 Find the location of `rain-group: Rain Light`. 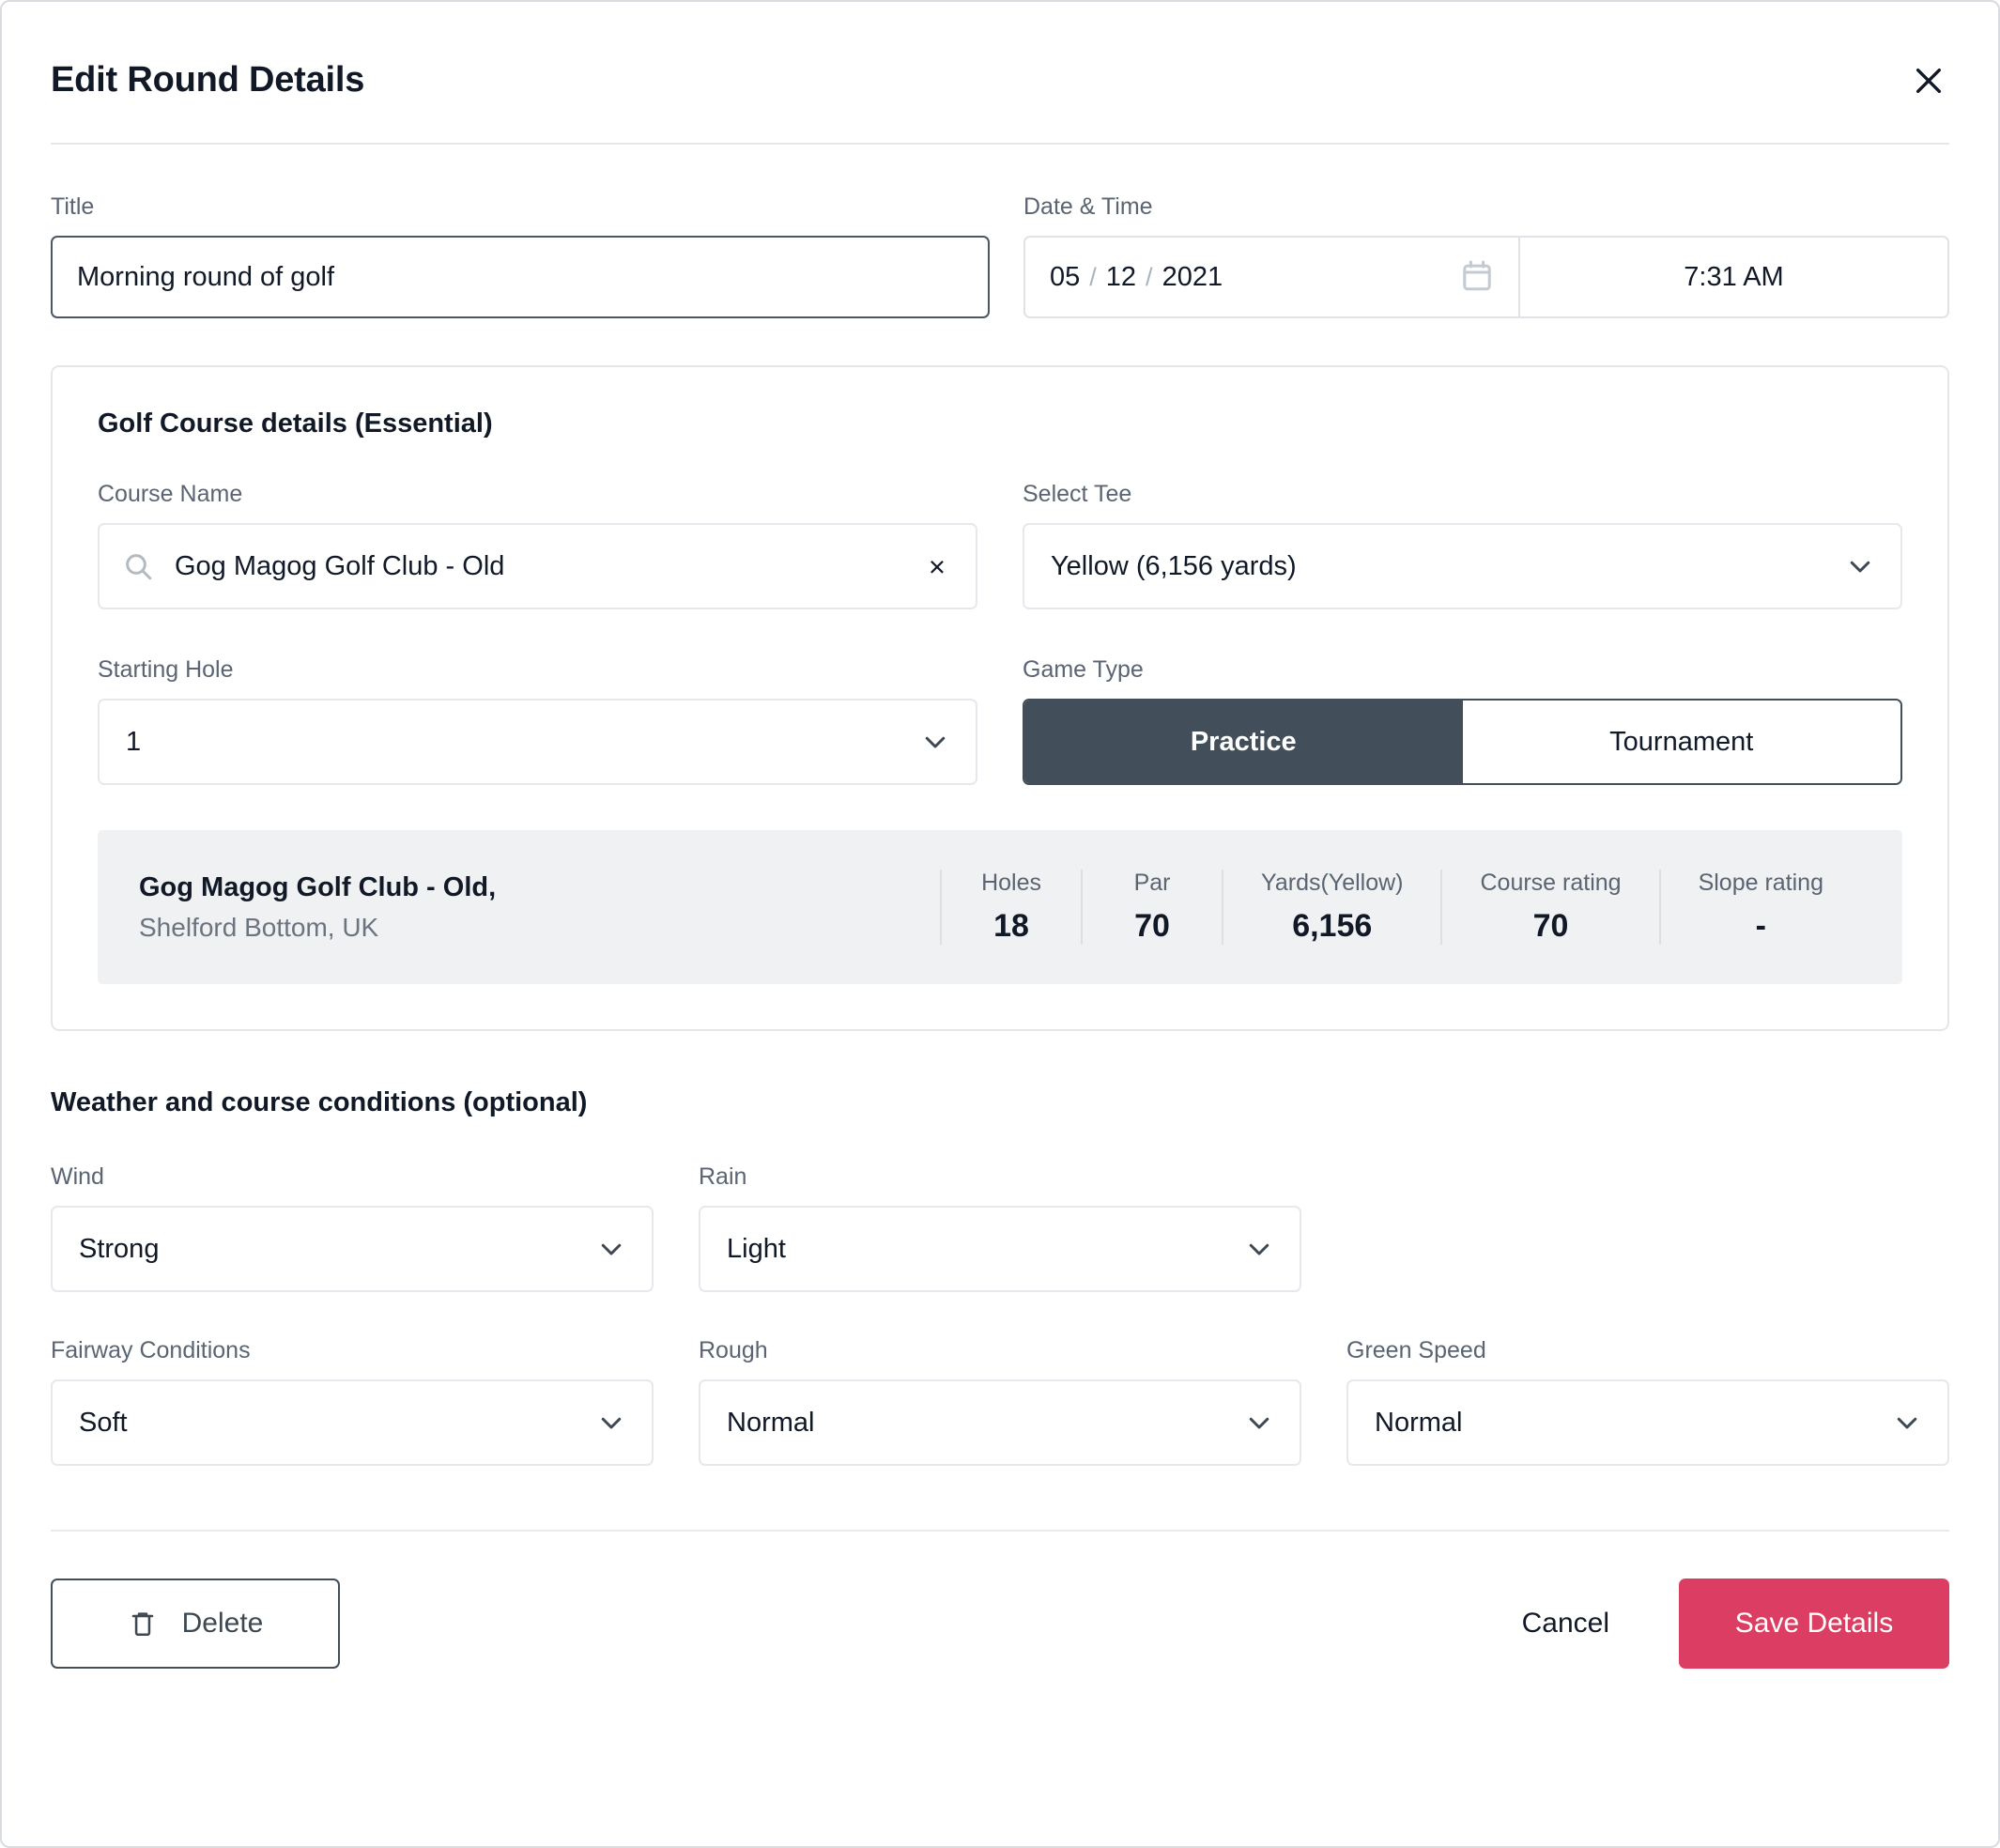

rain-group: Rain Light is located at coordinates (1000, 1227).